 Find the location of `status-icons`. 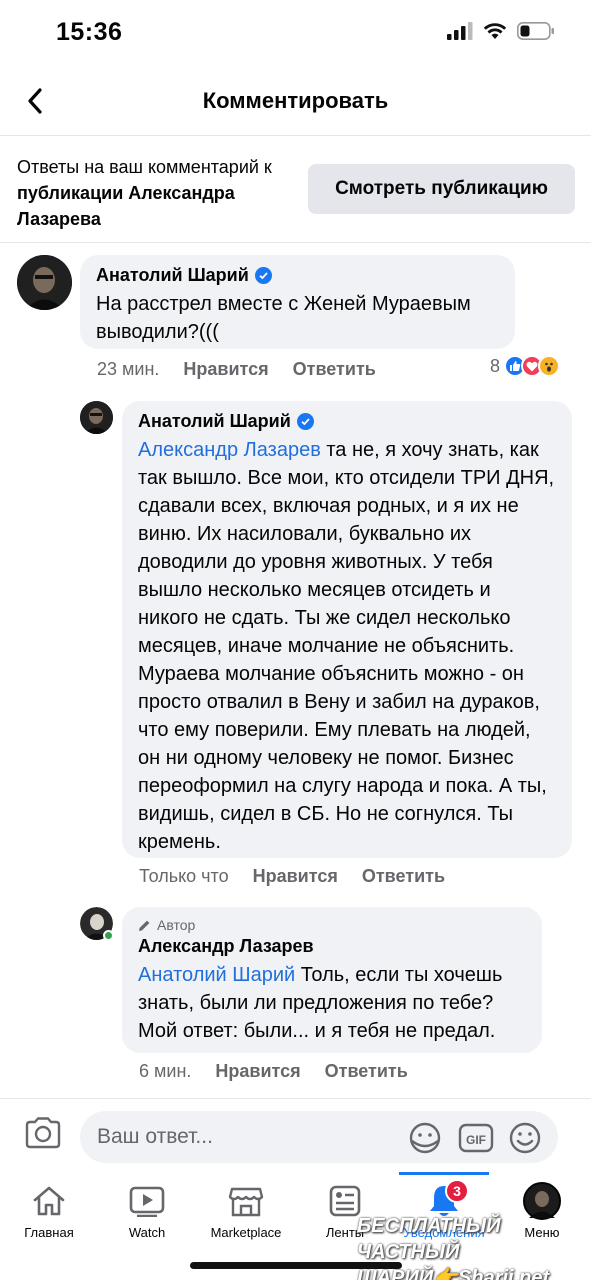

status-icons is located at coordinates (501, 31).